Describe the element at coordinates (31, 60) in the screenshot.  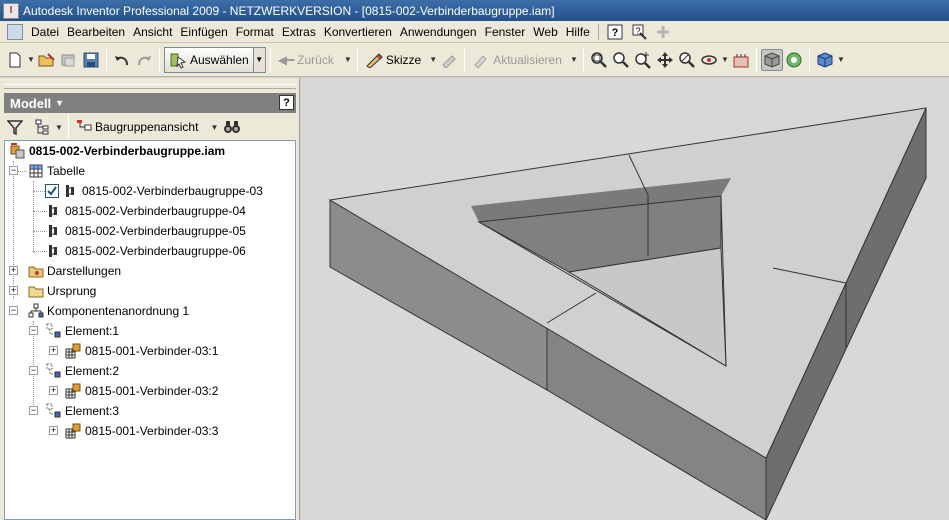
I see `new-dropdown-icon: ▼` at that location.